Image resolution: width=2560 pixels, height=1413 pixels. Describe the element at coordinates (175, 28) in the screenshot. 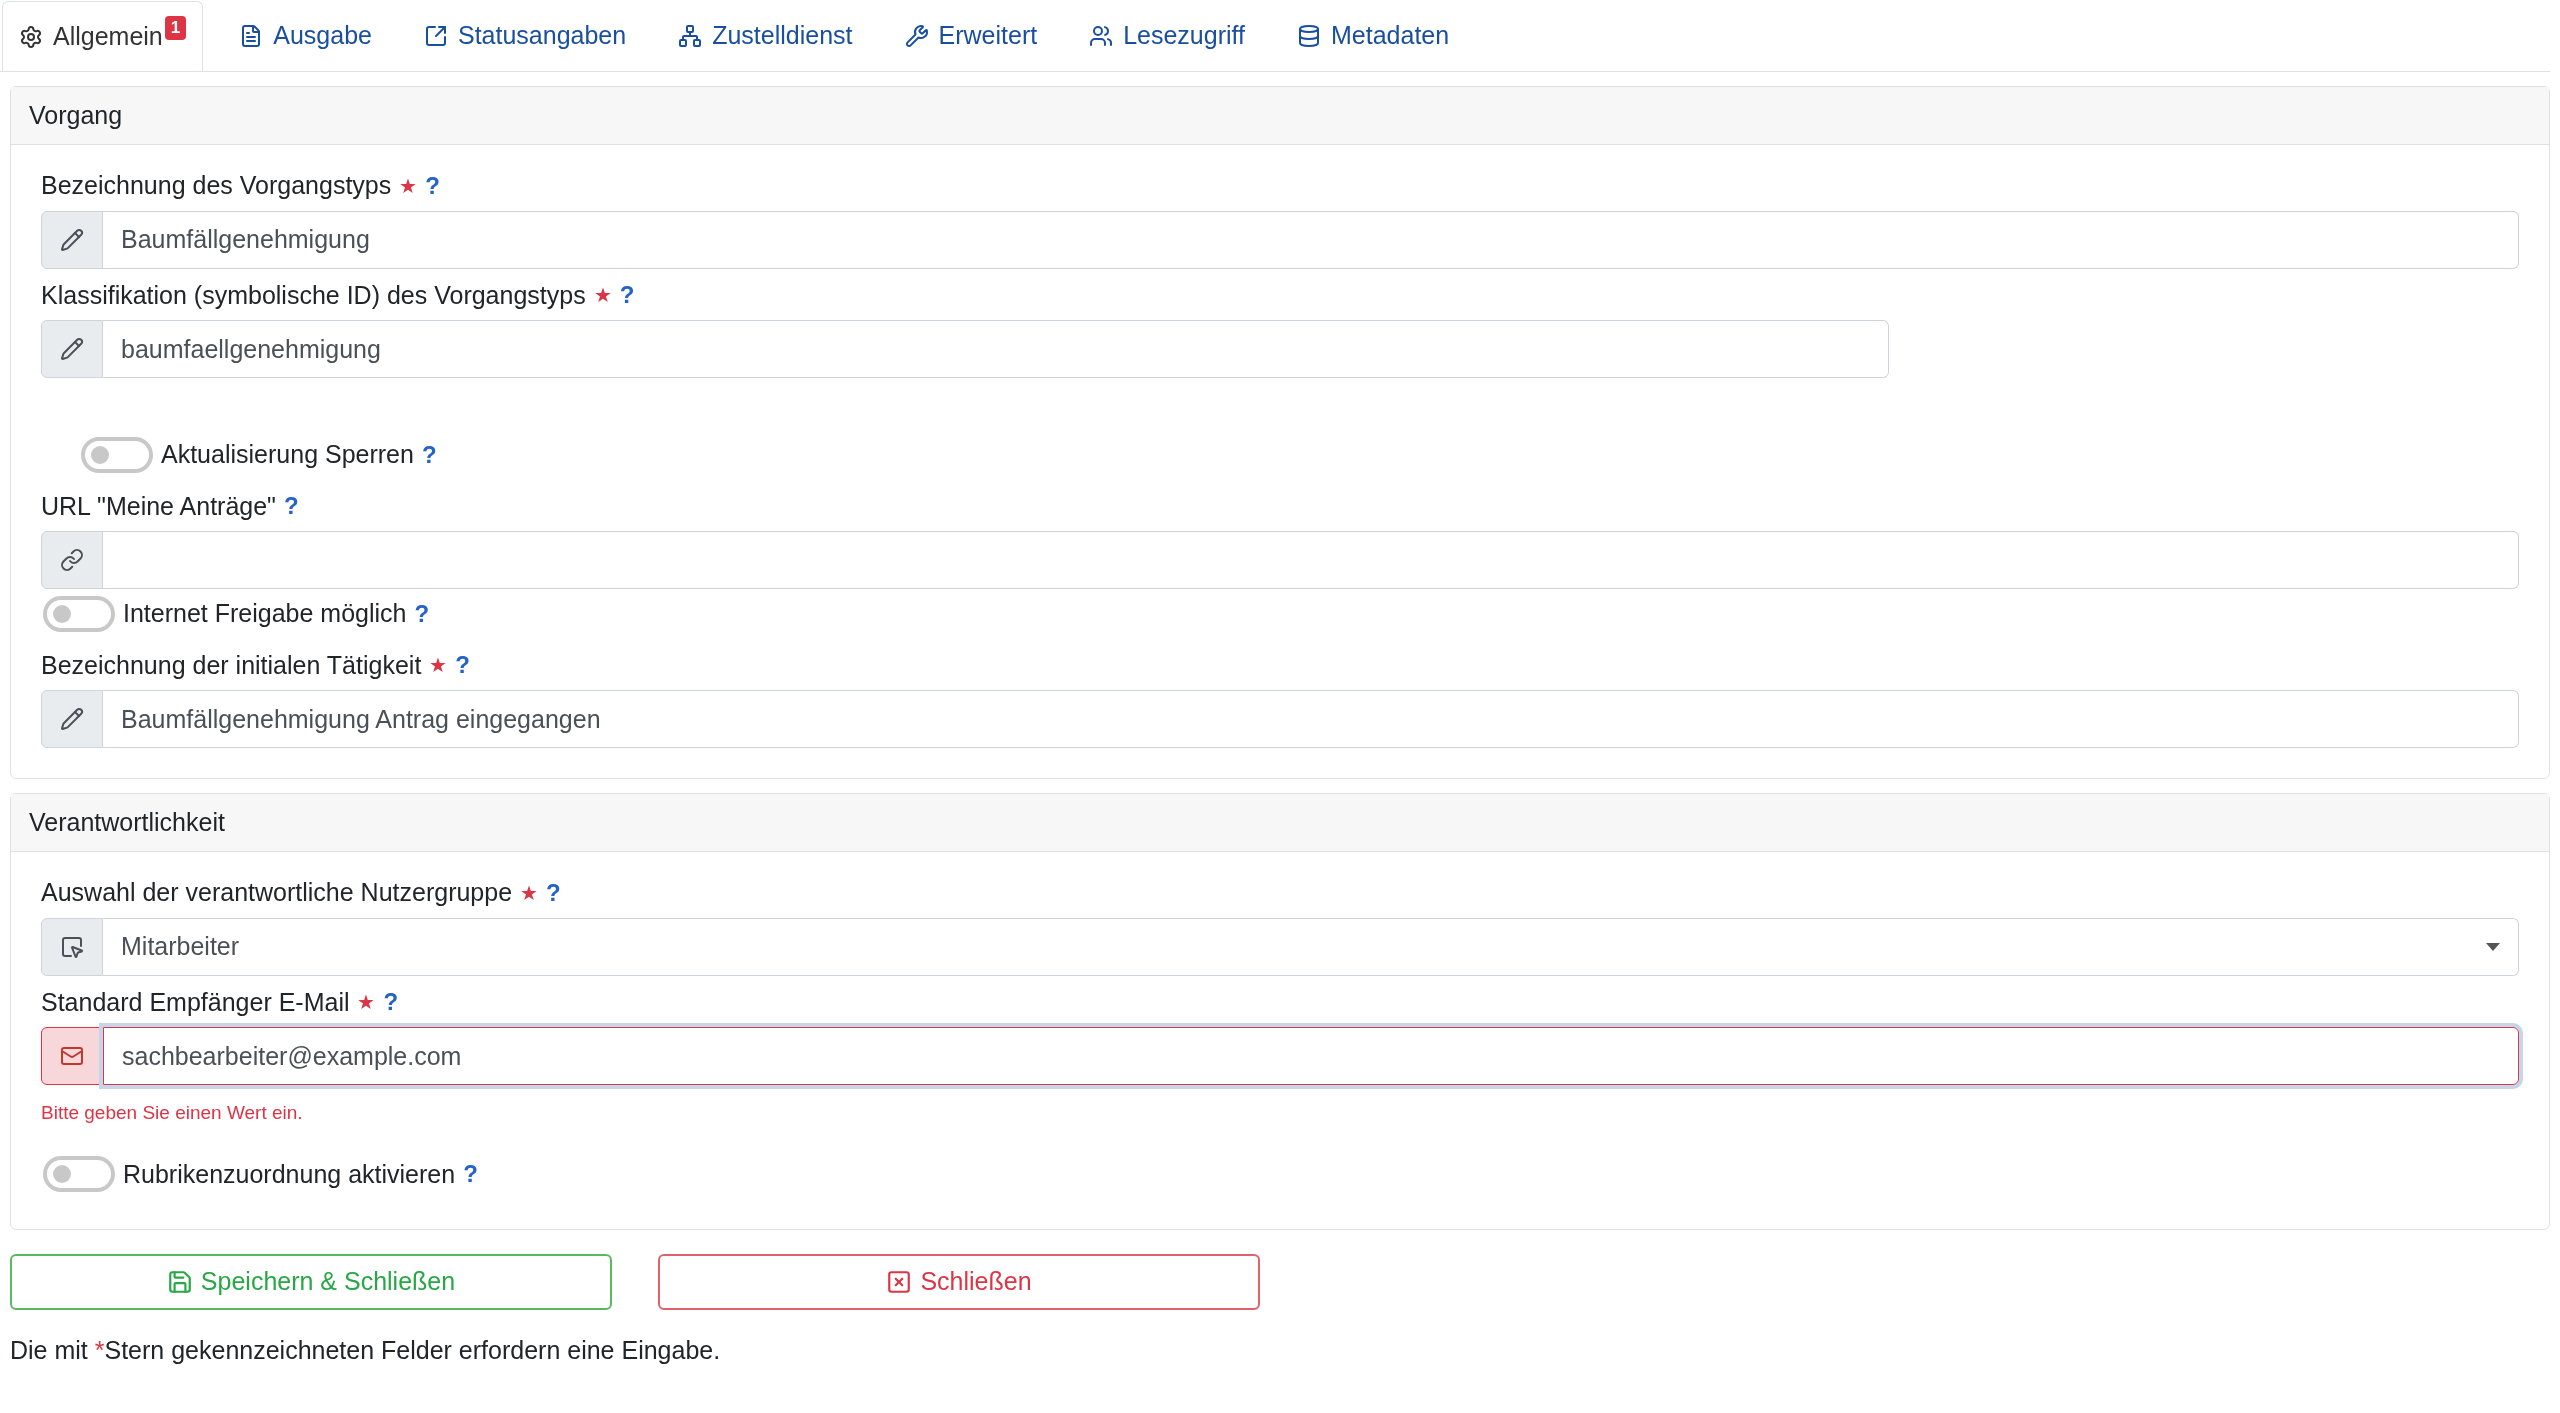

I see `notification-badge: 1` at that location.